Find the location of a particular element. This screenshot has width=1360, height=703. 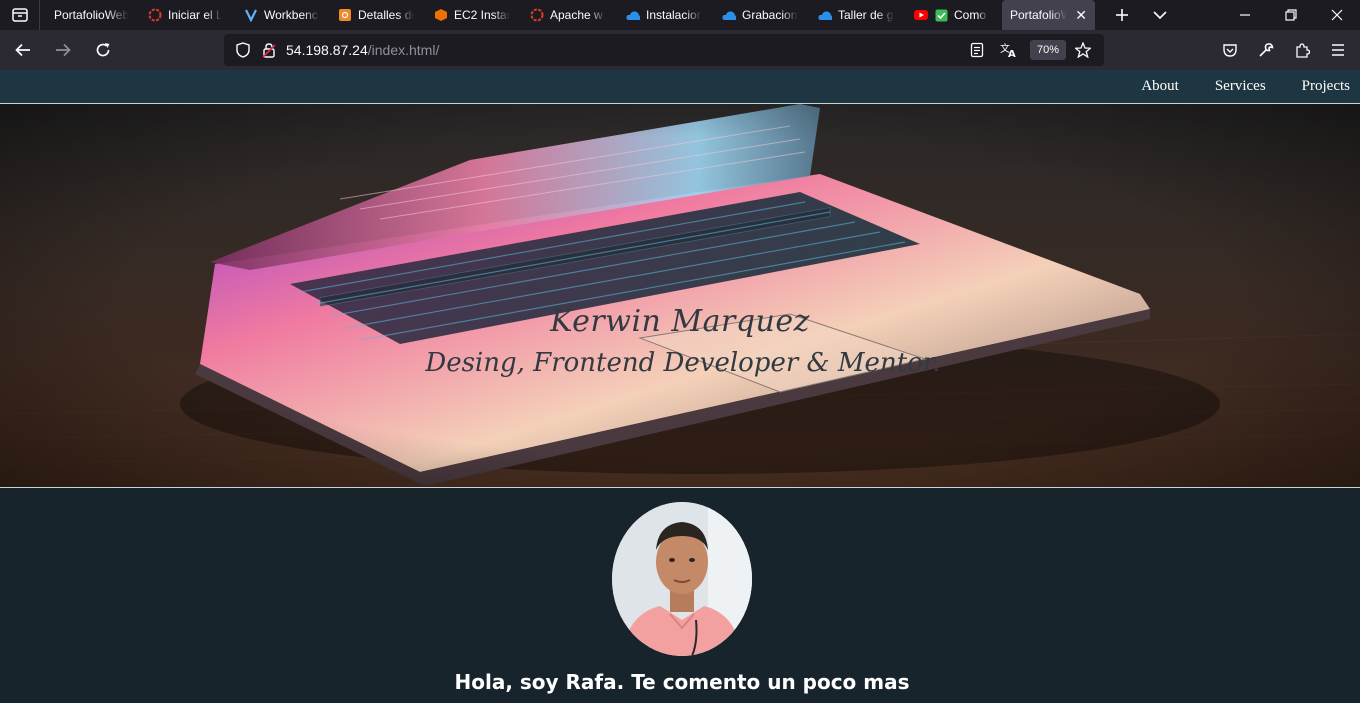

tab-workbench: Workbenc is located at coordinates (283, 15).